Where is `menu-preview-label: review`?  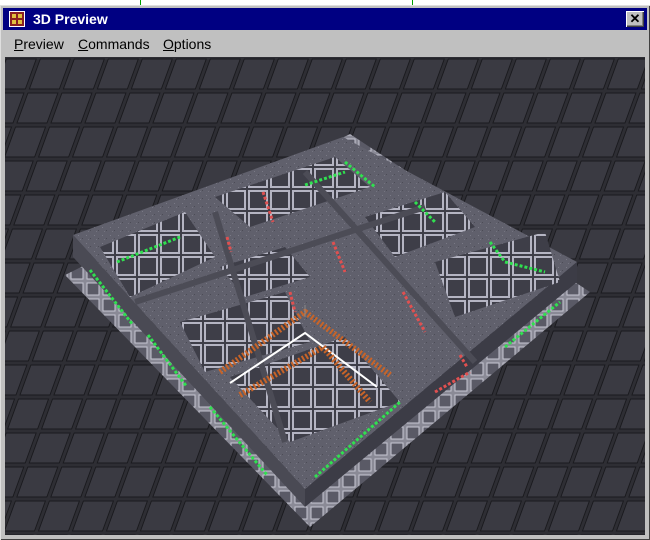 menu-preview-label: review is located at coordinates (43, 44).